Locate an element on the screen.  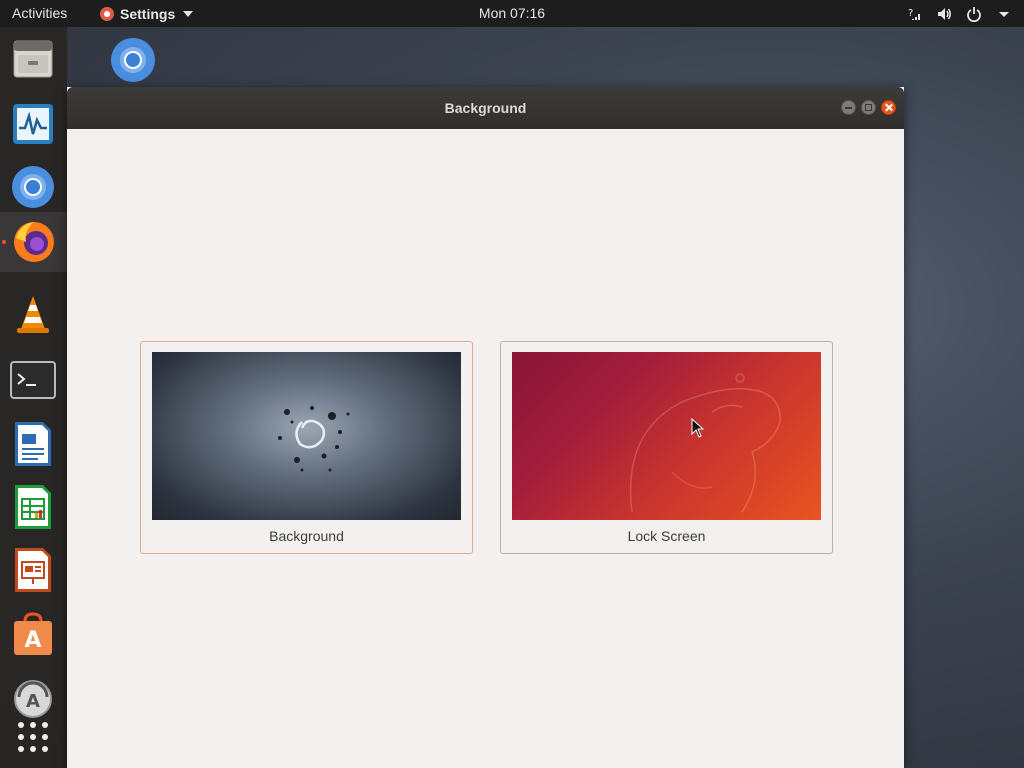
dock-item-writer is located at coordinates (33, 444).